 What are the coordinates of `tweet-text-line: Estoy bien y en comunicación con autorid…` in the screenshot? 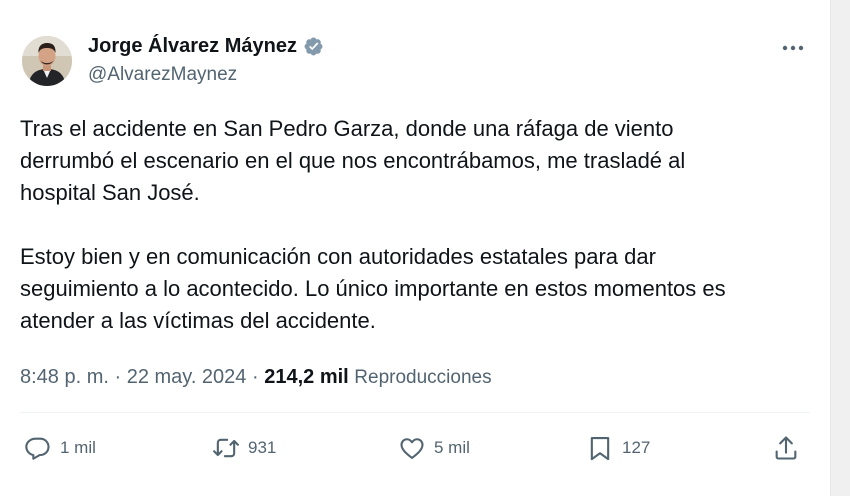 It's located at (338, 256).